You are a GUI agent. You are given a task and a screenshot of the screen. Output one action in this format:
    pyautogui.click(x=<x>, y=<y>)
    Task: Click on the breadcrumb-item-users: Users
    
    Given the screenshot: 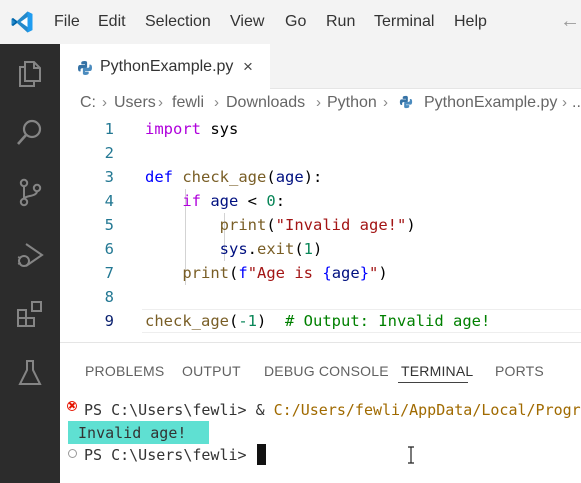 What is the action you would take?
    pyautogui.click(x=135, y=103)
    